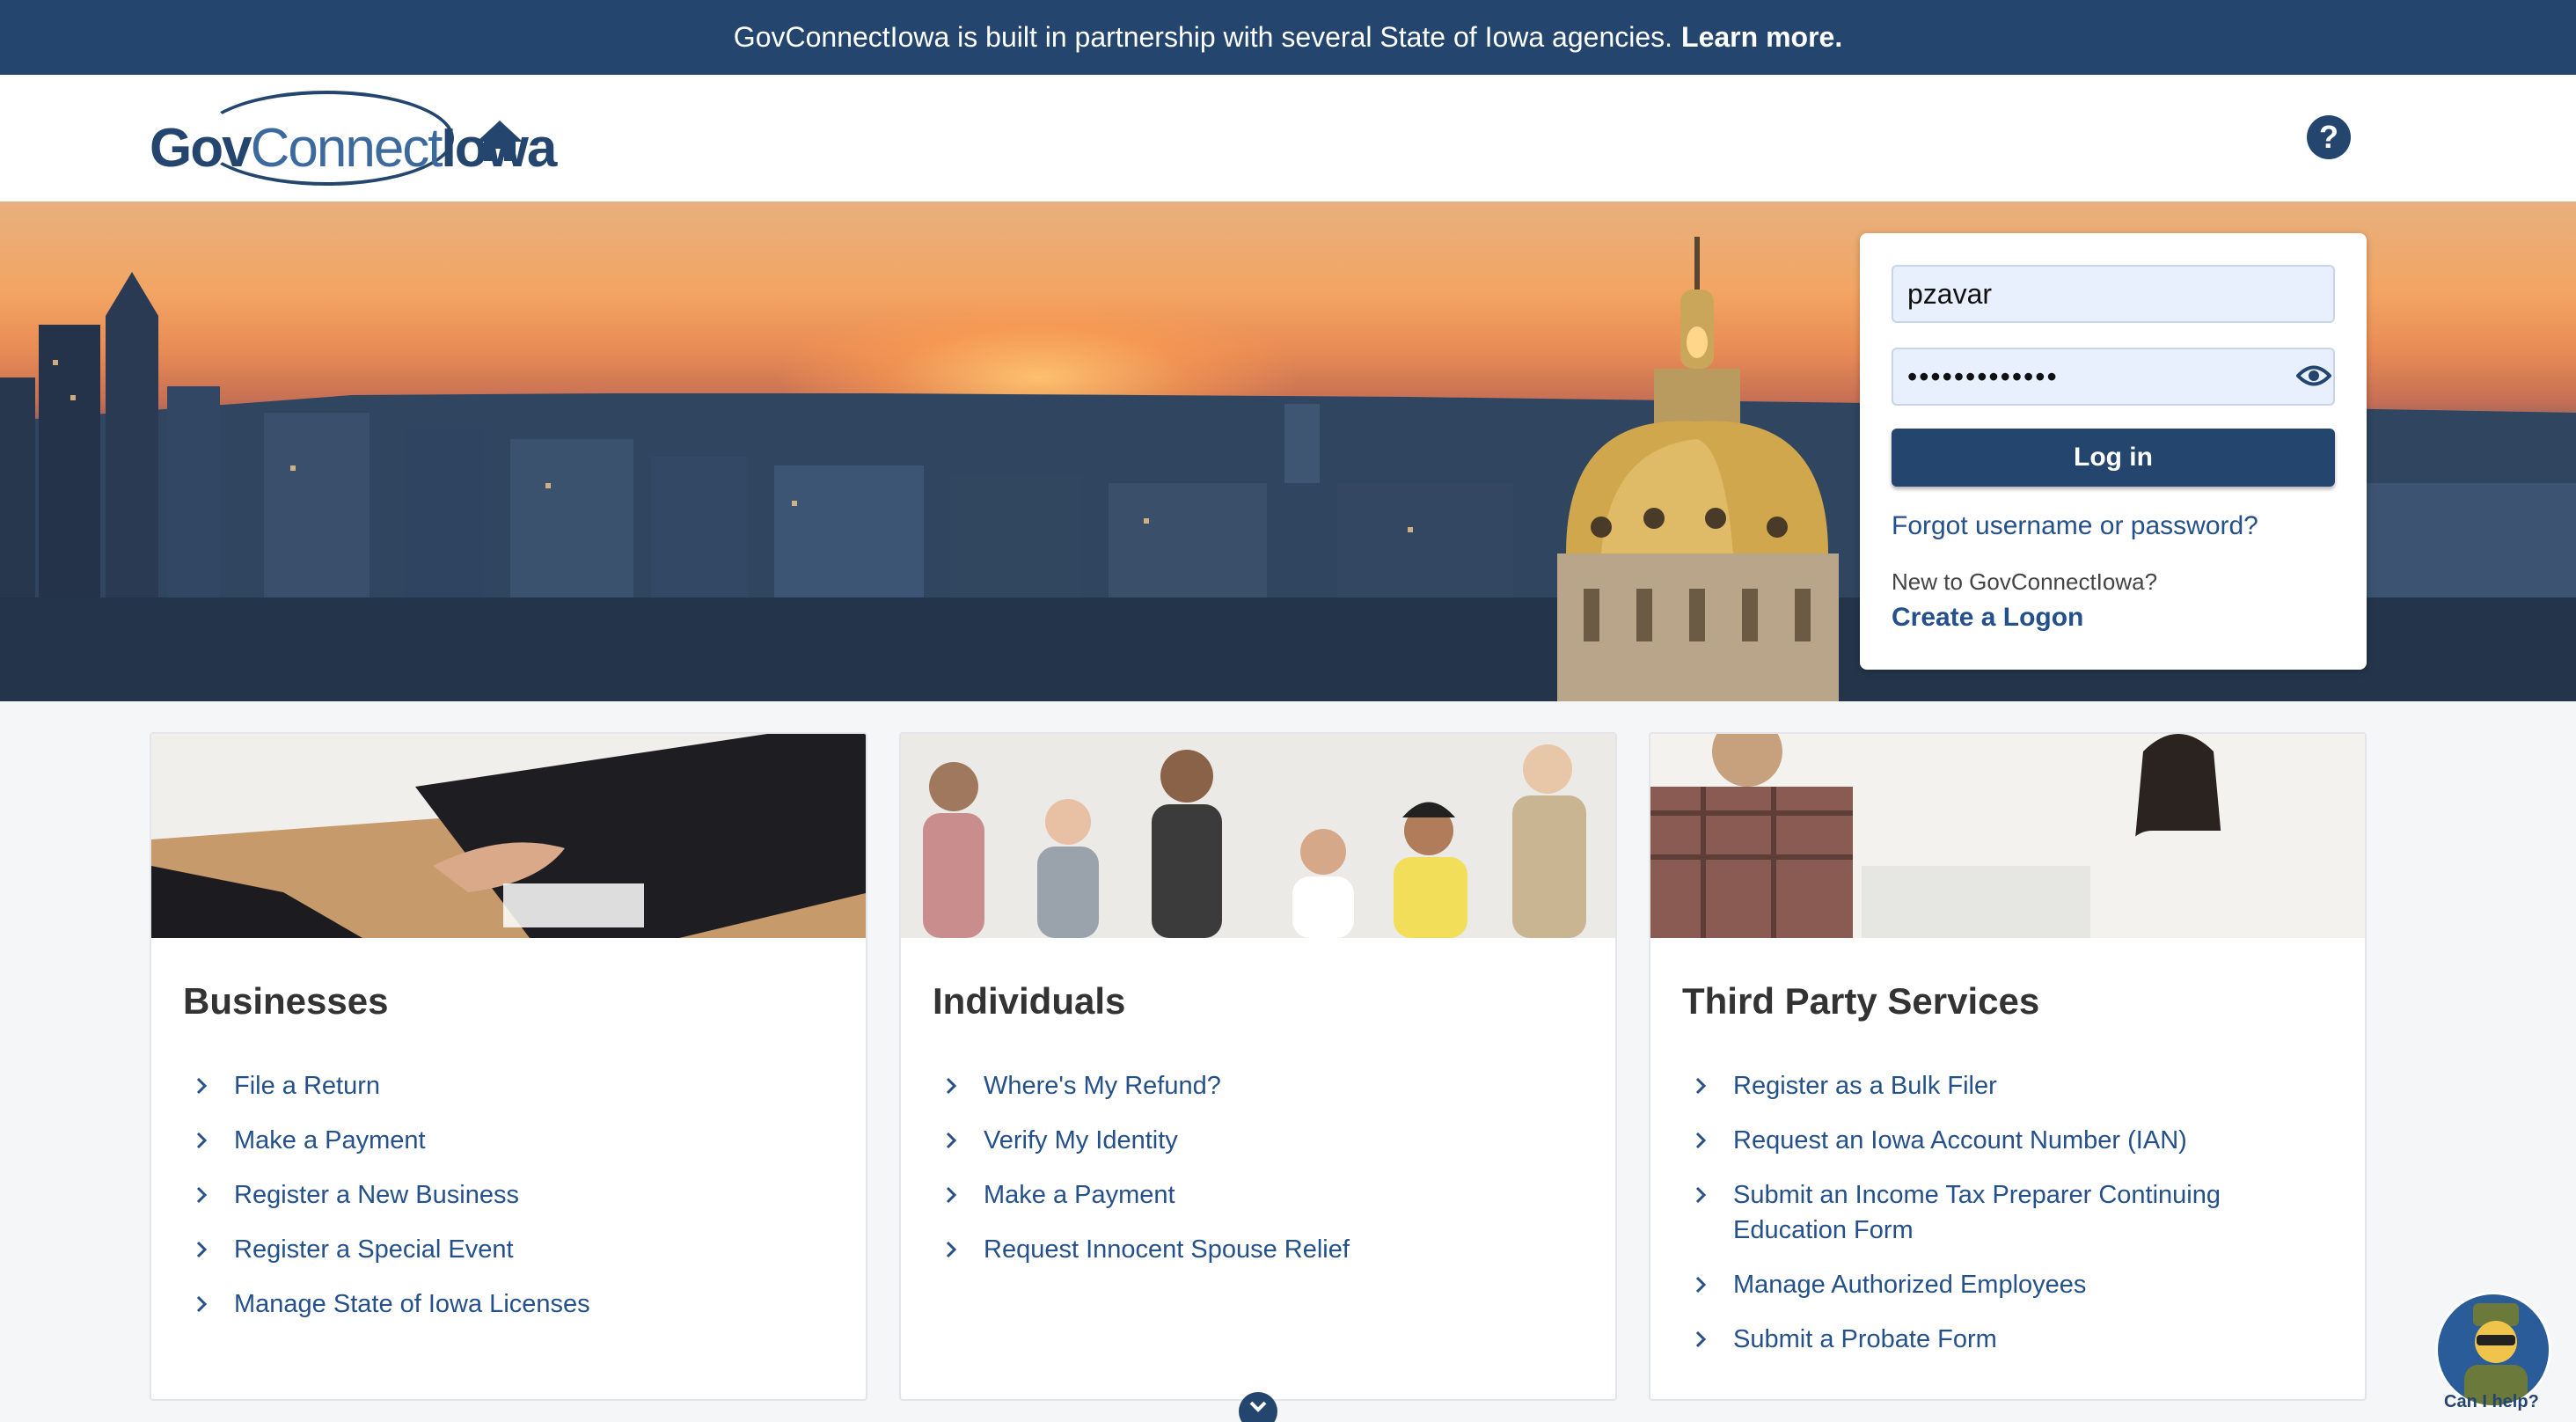 The height and width of the screenshot is (1422, 2576). Describe the element at coordinates (1990, 1284) in the screenshot. I see `link-manage-employees: Manage Authorized Employees` at that location.